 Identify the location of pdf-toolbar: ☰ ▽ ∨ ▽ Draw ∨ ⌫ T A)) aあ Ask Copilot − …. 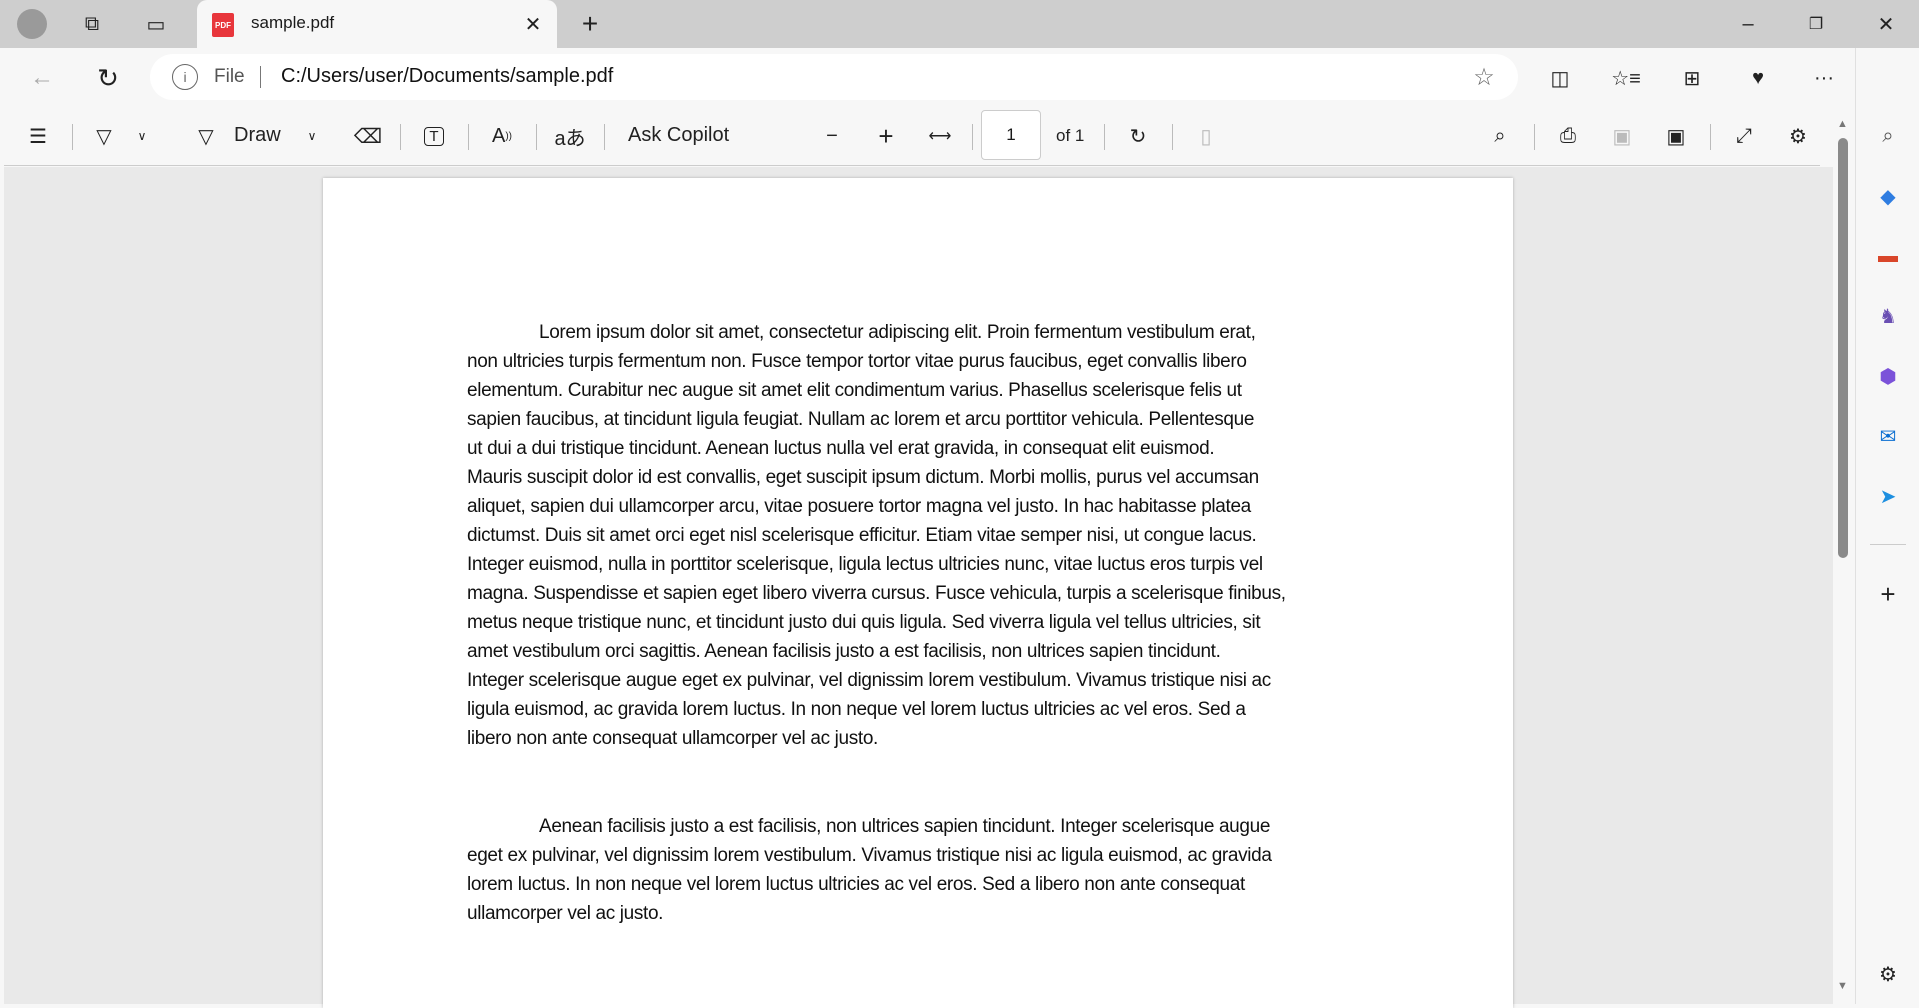
(912, 136).